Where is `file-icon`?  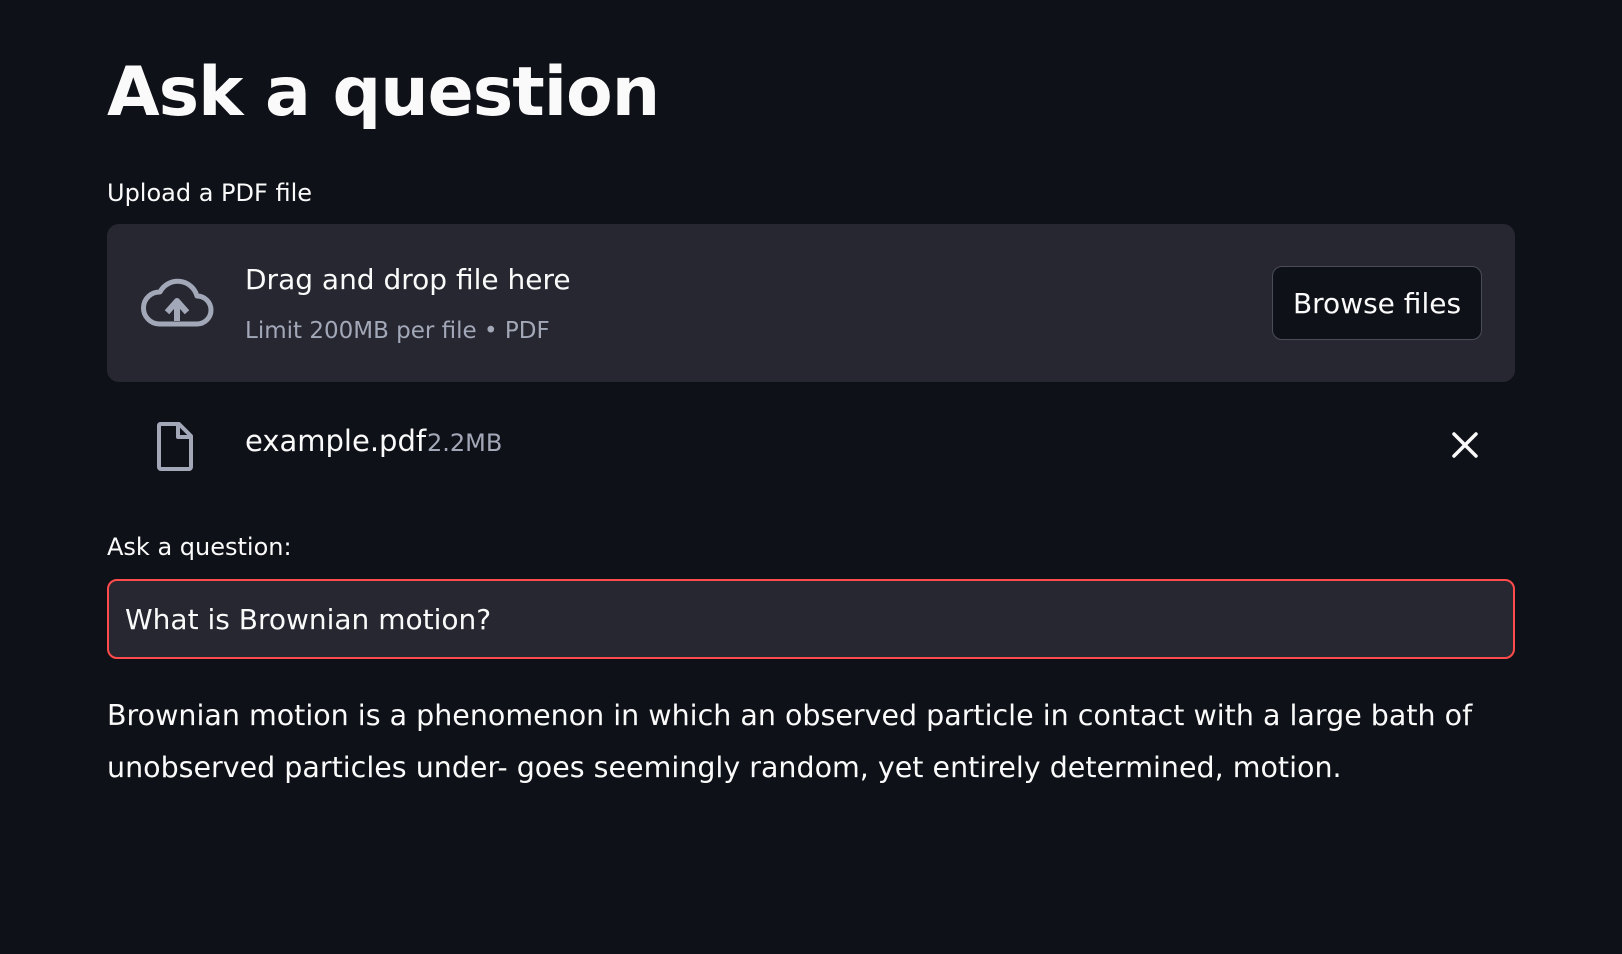 file-icon is located at coordinates (175, 446).